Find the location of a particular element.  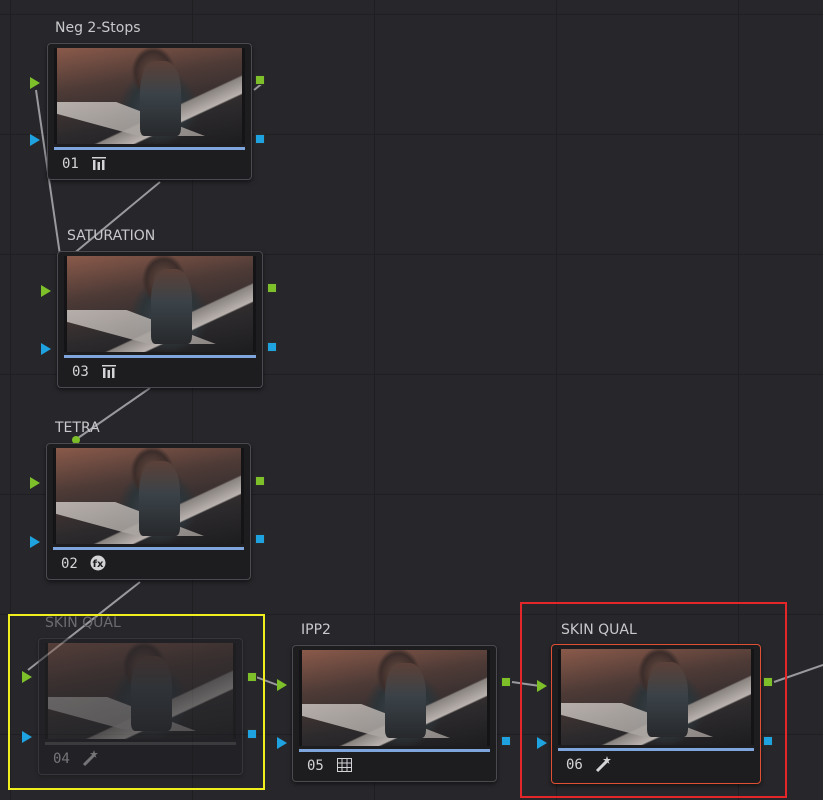

node-01-rgb-input is located at coordinates (35, 83).